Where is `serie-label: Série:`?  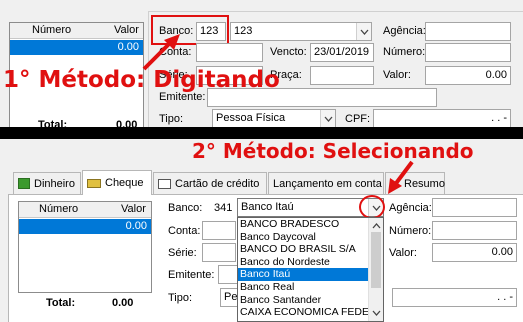
serie-label: Série: is located at coordinates (182, 253).